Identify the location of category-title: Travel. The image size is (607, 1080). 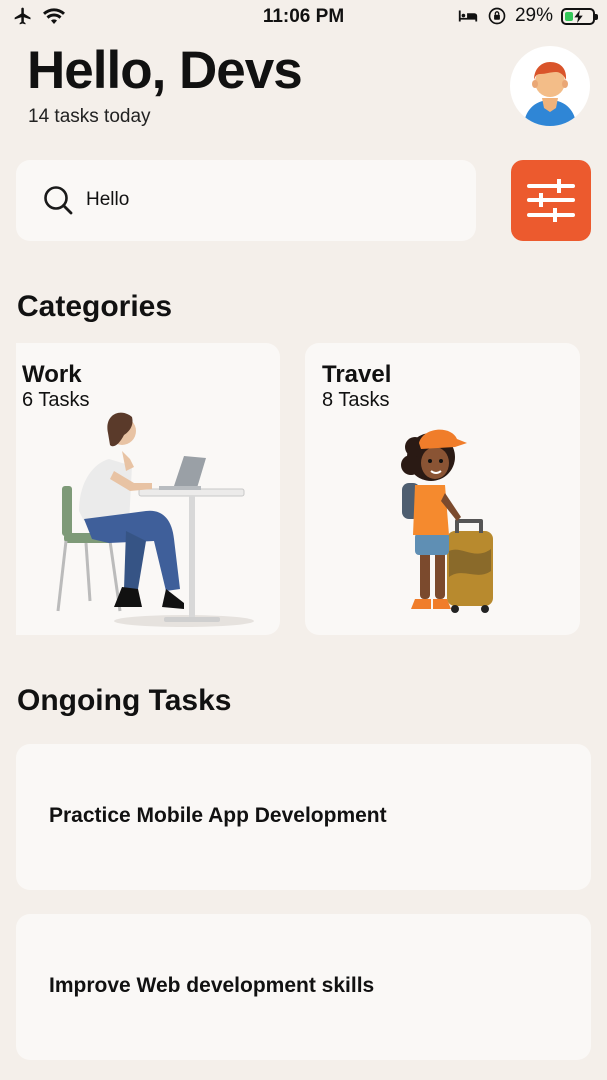
(357, 374).